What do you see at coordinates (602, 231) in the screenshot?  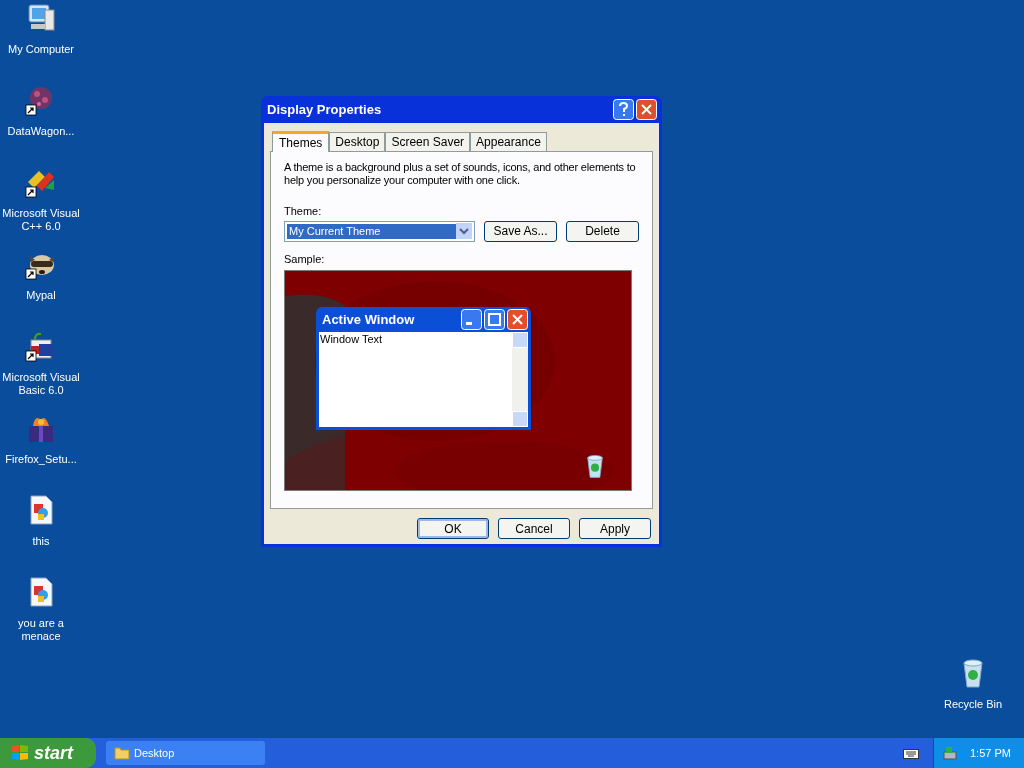 I see `theme-button: Delete` at bounding box center [602, 231].